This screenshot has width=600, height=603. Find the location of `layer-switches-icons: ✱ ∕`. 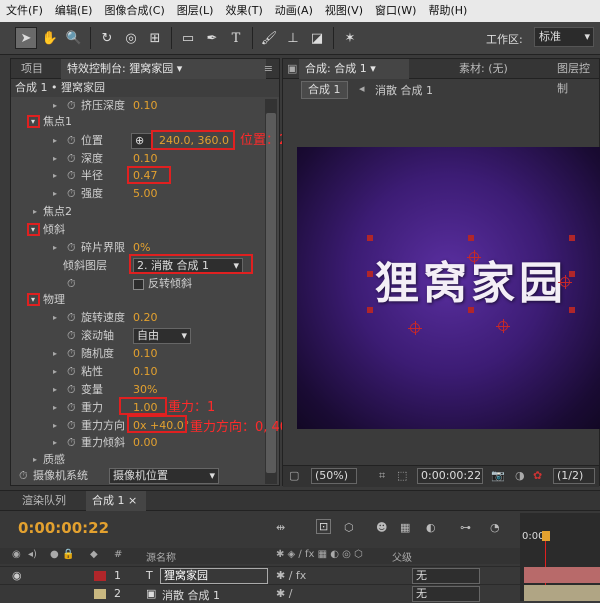

layer-switches-icons: ✱ ∕ is located at coordinates (284, 593).